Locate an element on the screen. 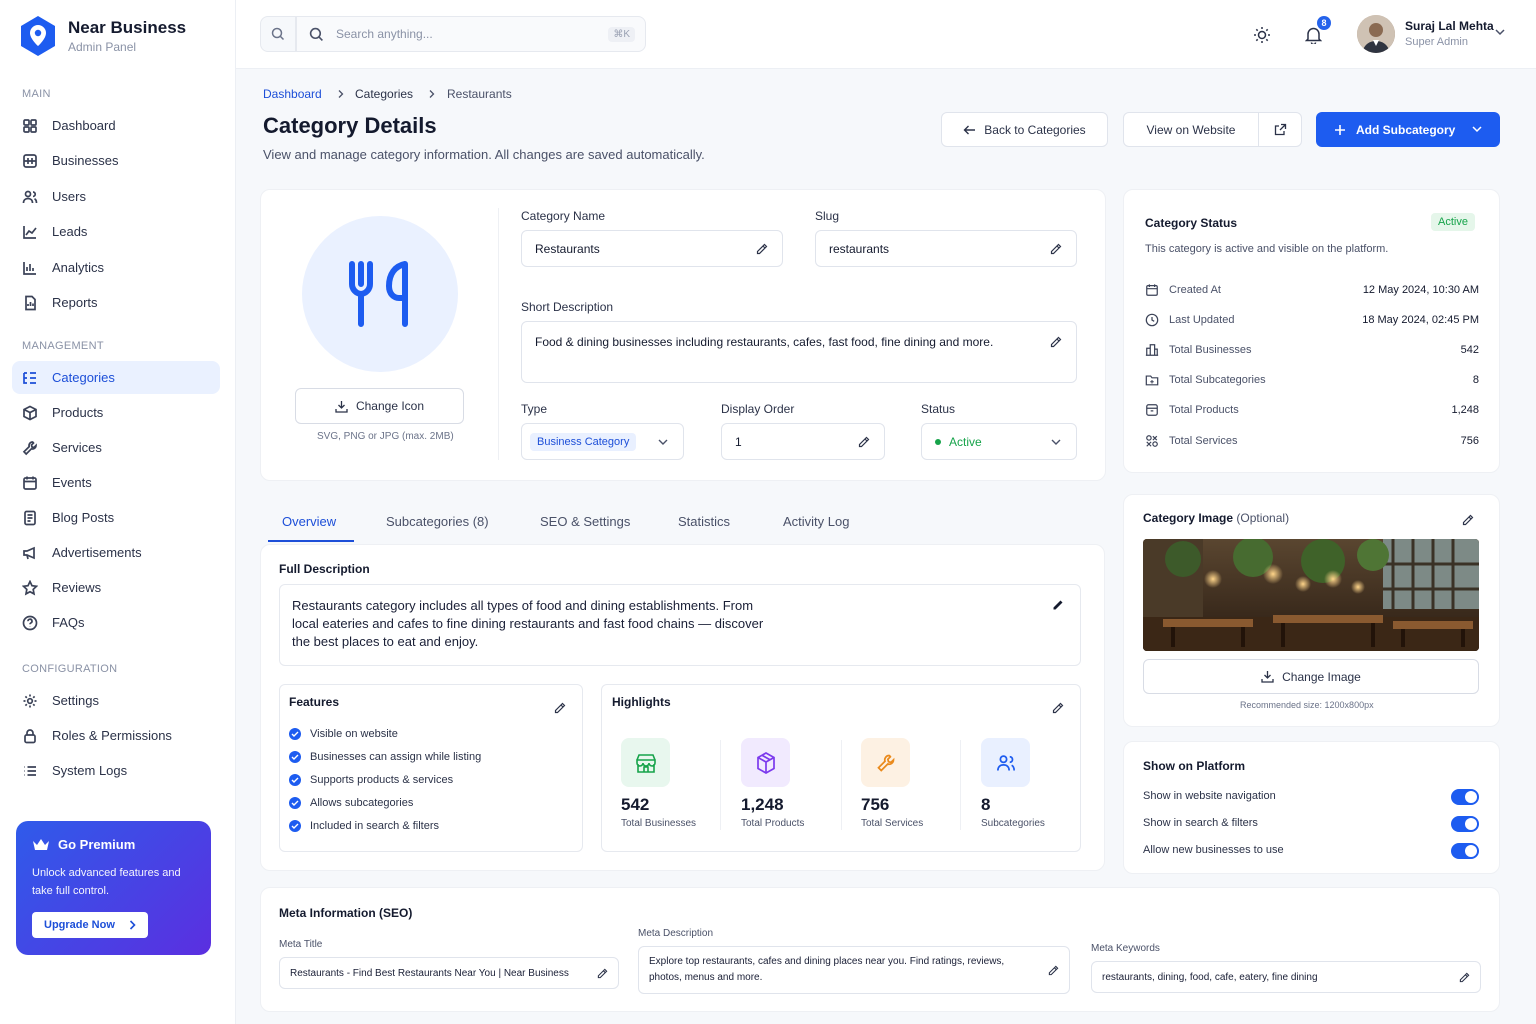 The image size is (1536, 1024). theme-toggle-button is located at coordinates (1262, 35).